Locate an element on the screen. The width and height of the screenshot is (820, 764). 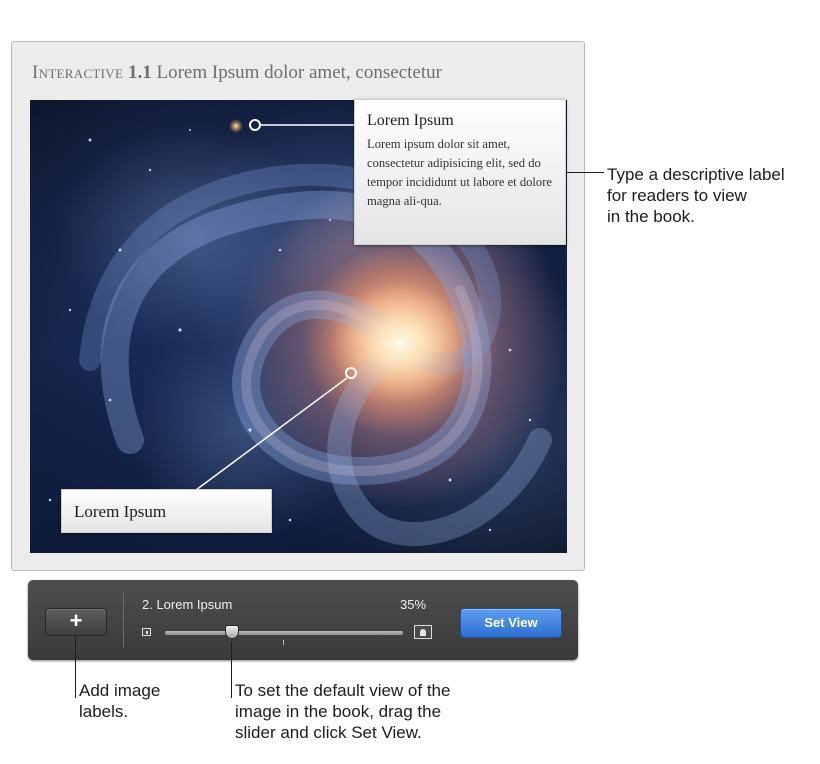
annotation-add-line1: Add image is located at coordinates (120, 690).